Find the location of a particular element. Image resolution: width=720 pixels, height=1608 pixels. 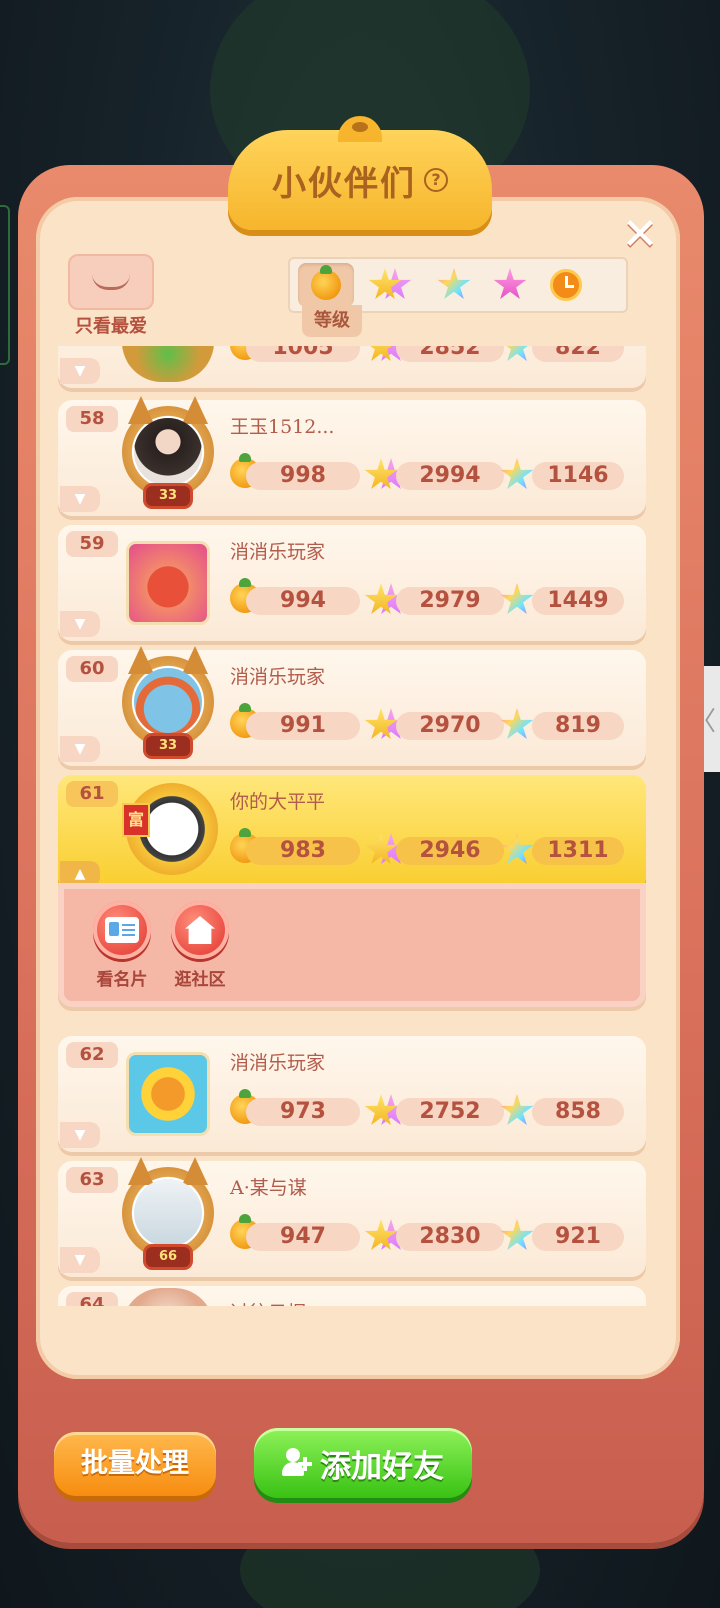

favorites-only-label: 只看最爱 is located at coordinates (111, 326).